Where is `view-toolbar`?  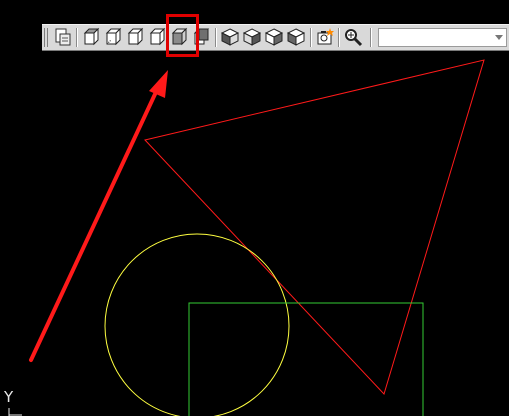
view-toolbar is located at coordinates (275, 37).